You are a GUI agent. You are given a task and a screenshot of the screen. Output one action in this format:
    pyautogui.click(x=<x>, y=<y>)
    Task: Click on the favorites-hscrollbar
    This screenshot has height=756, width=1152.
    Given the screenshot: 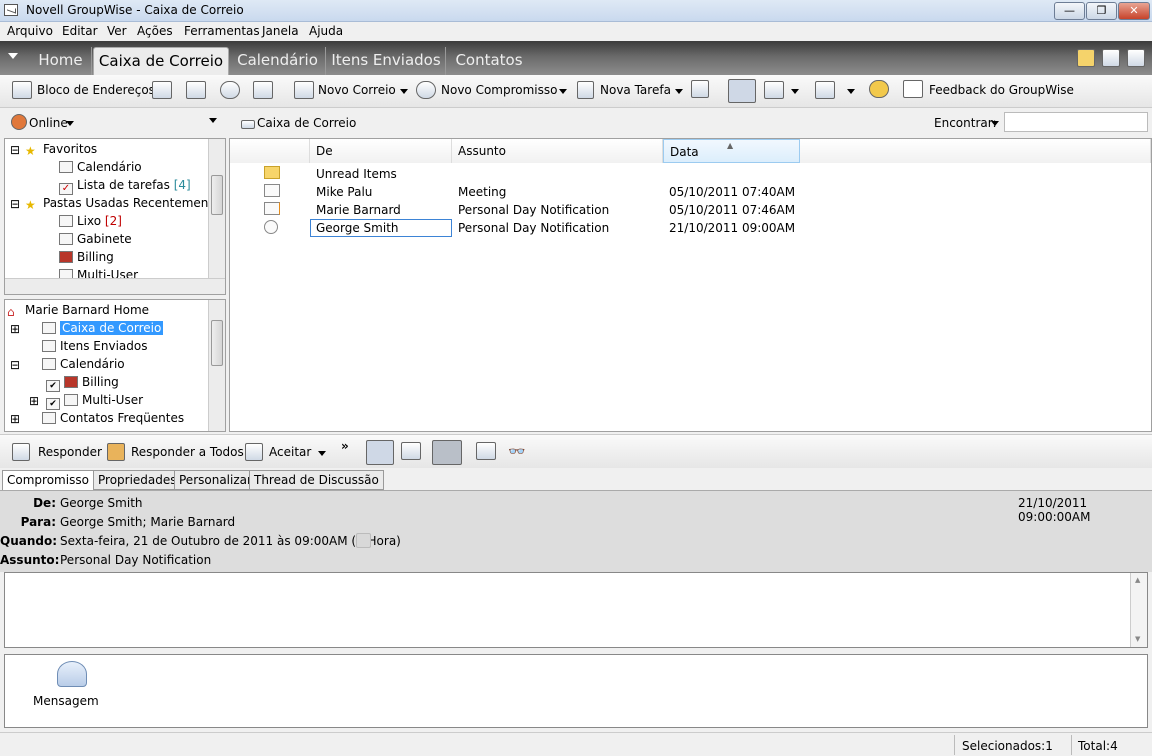 What is the action you would take?
    pyautogui.click(x=115, y=286)
    